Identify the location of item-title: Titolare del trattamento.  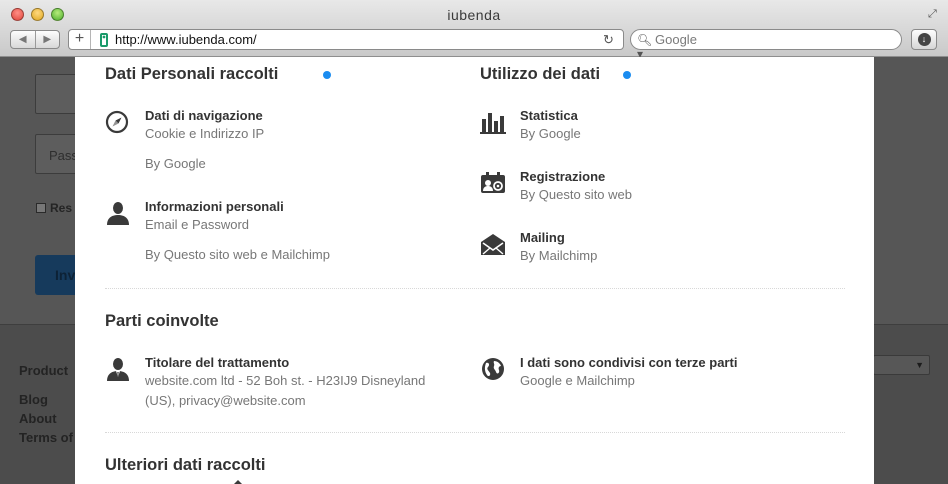
(217, 362).